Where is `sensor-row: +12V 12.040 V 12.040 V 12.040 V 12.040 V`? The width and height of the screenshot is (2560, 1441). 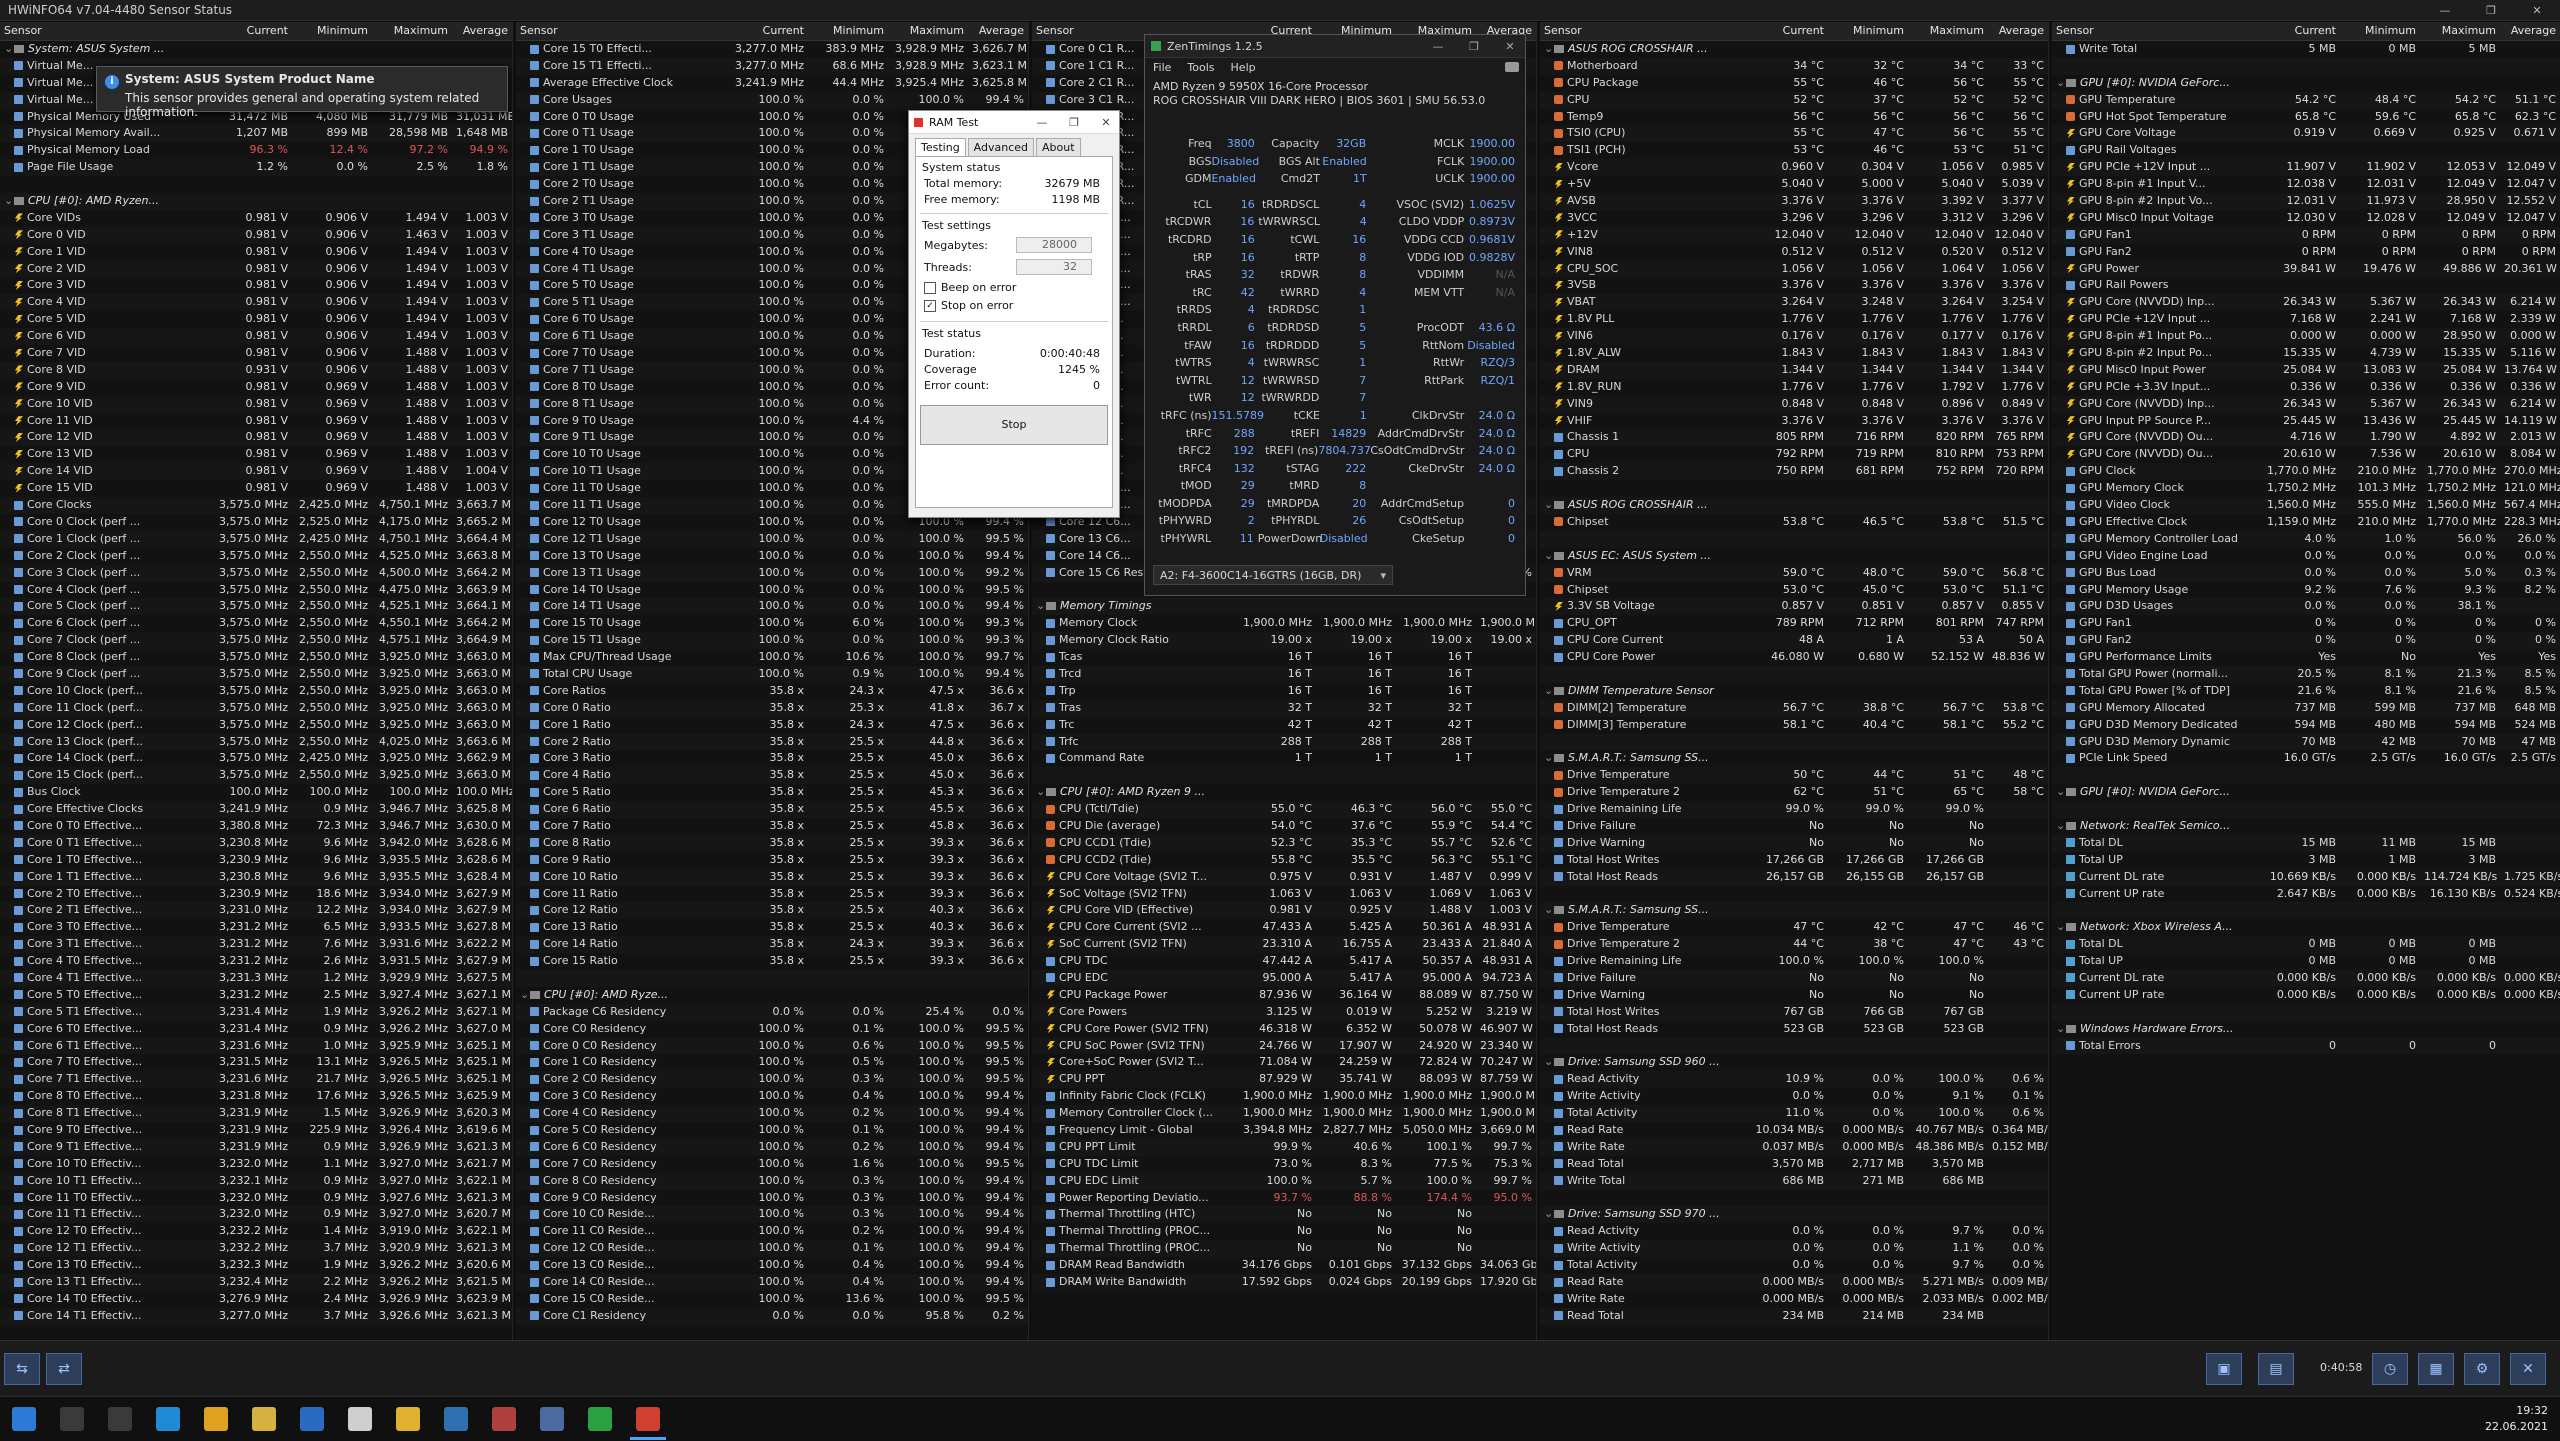
sensor-row: +12V 12.040 V 12.040 V 12.040 V 12.040 V is located at coordinates (1794, 235).